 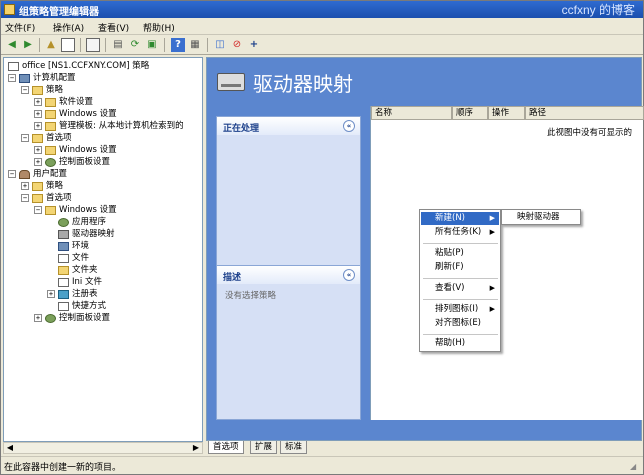 I want to click on ctx-view: 查看(V) ▶, so click(x=460, y=288).